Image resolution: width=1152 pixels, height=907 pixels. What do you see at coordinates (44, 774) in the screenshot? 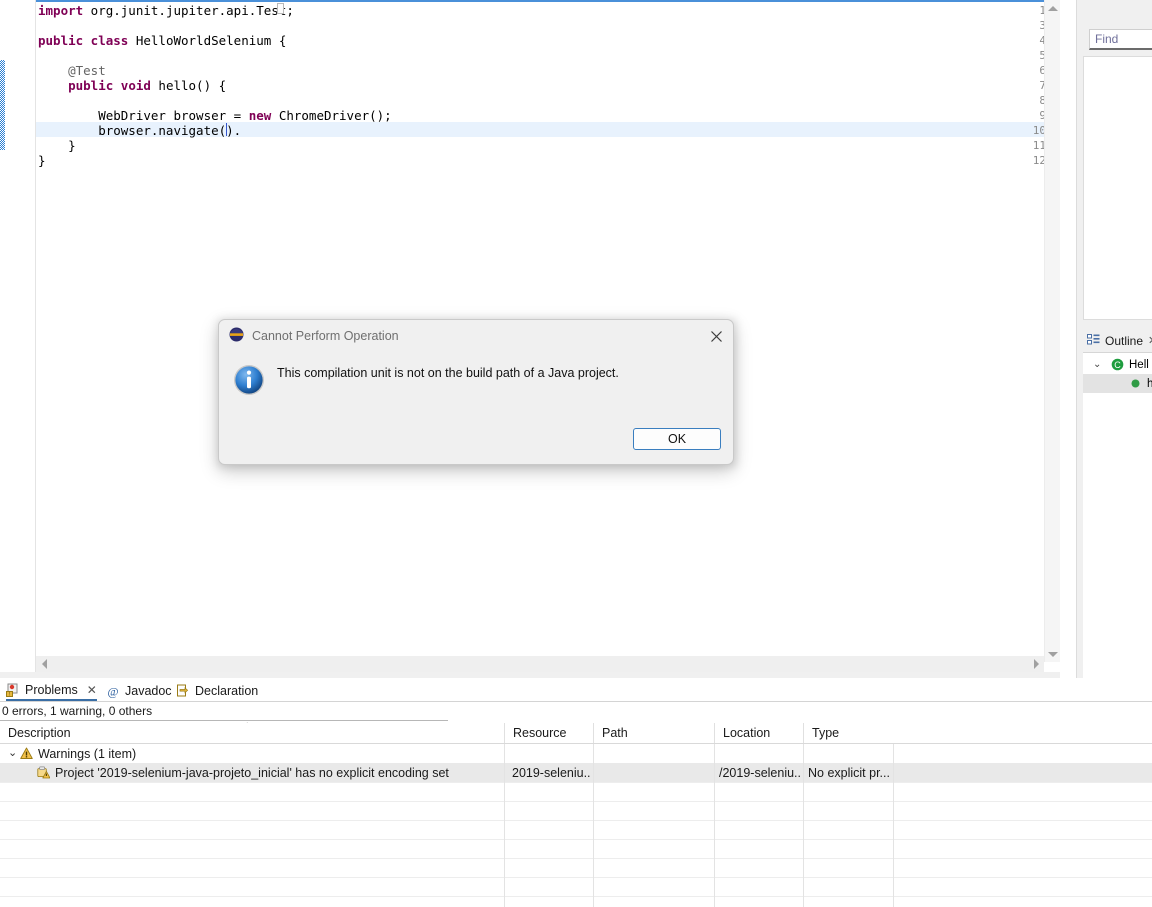
I see `warning-project-icon` at bounding box center [44, 774].